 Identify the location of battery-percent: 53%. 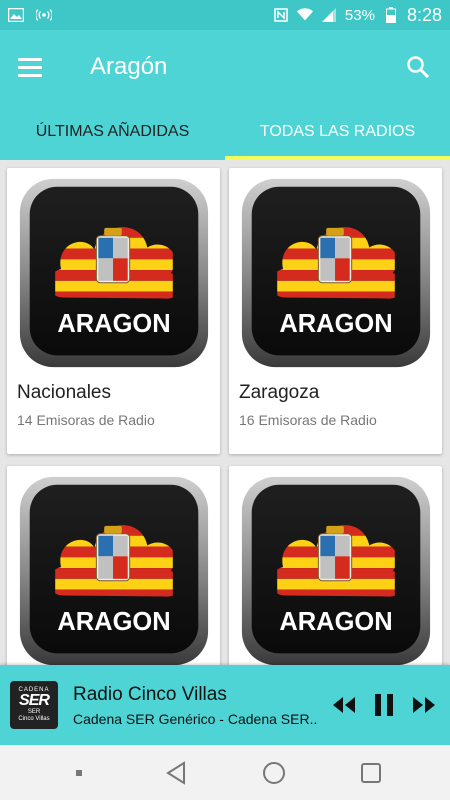
(359, 15).